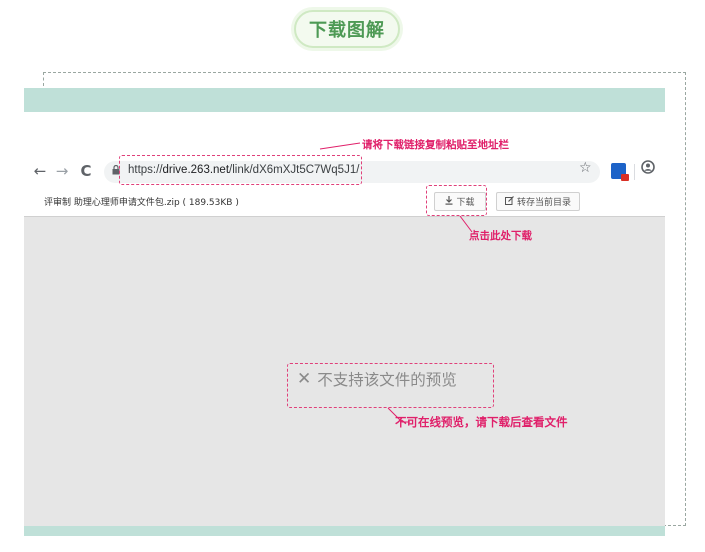 The height and width of the screenshot is (552, 705). I want to click on toolbar-divider, so click(634, 172).